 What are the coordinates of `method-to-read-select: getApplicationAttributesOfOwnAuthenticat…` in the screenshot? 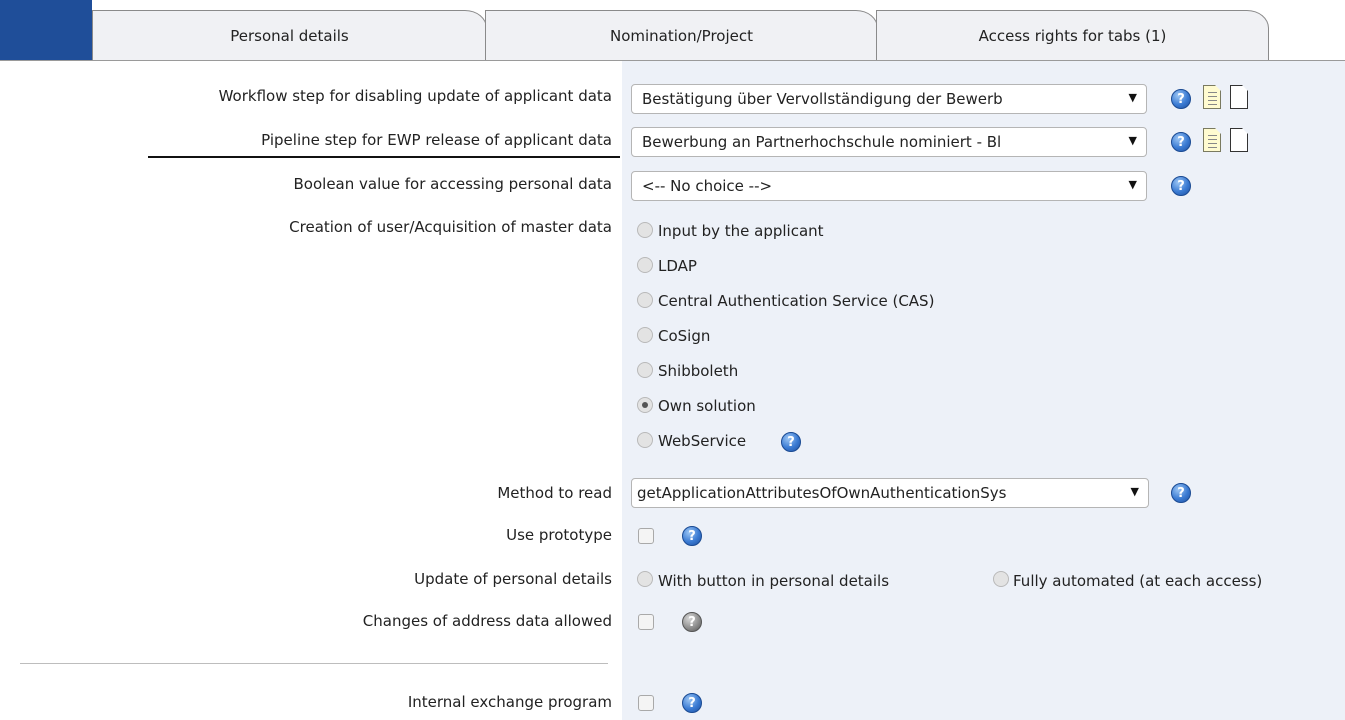 It's located at (890, 493).